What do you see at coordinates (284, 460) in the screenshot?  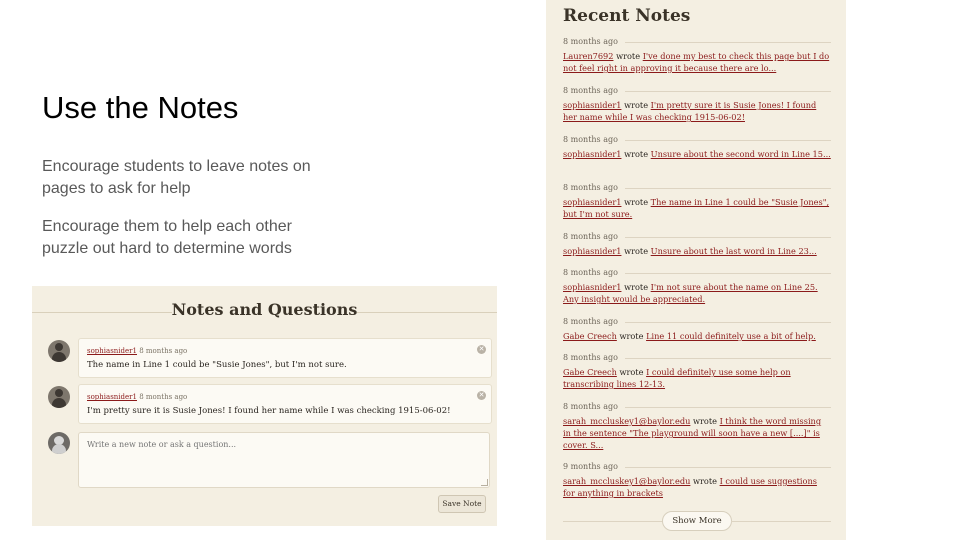 I see `new-note-textarea` at bounding box center [284, 460].